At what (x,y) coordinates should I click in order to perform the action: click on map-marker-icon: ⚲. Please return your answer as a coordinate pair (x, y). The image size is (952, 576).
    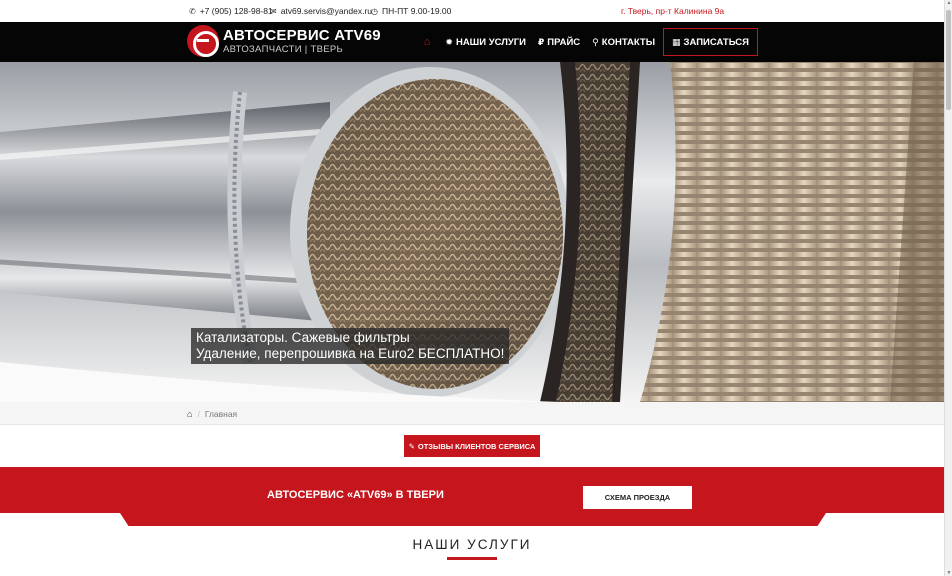
    Looking at the image, I should click on (595, 41).